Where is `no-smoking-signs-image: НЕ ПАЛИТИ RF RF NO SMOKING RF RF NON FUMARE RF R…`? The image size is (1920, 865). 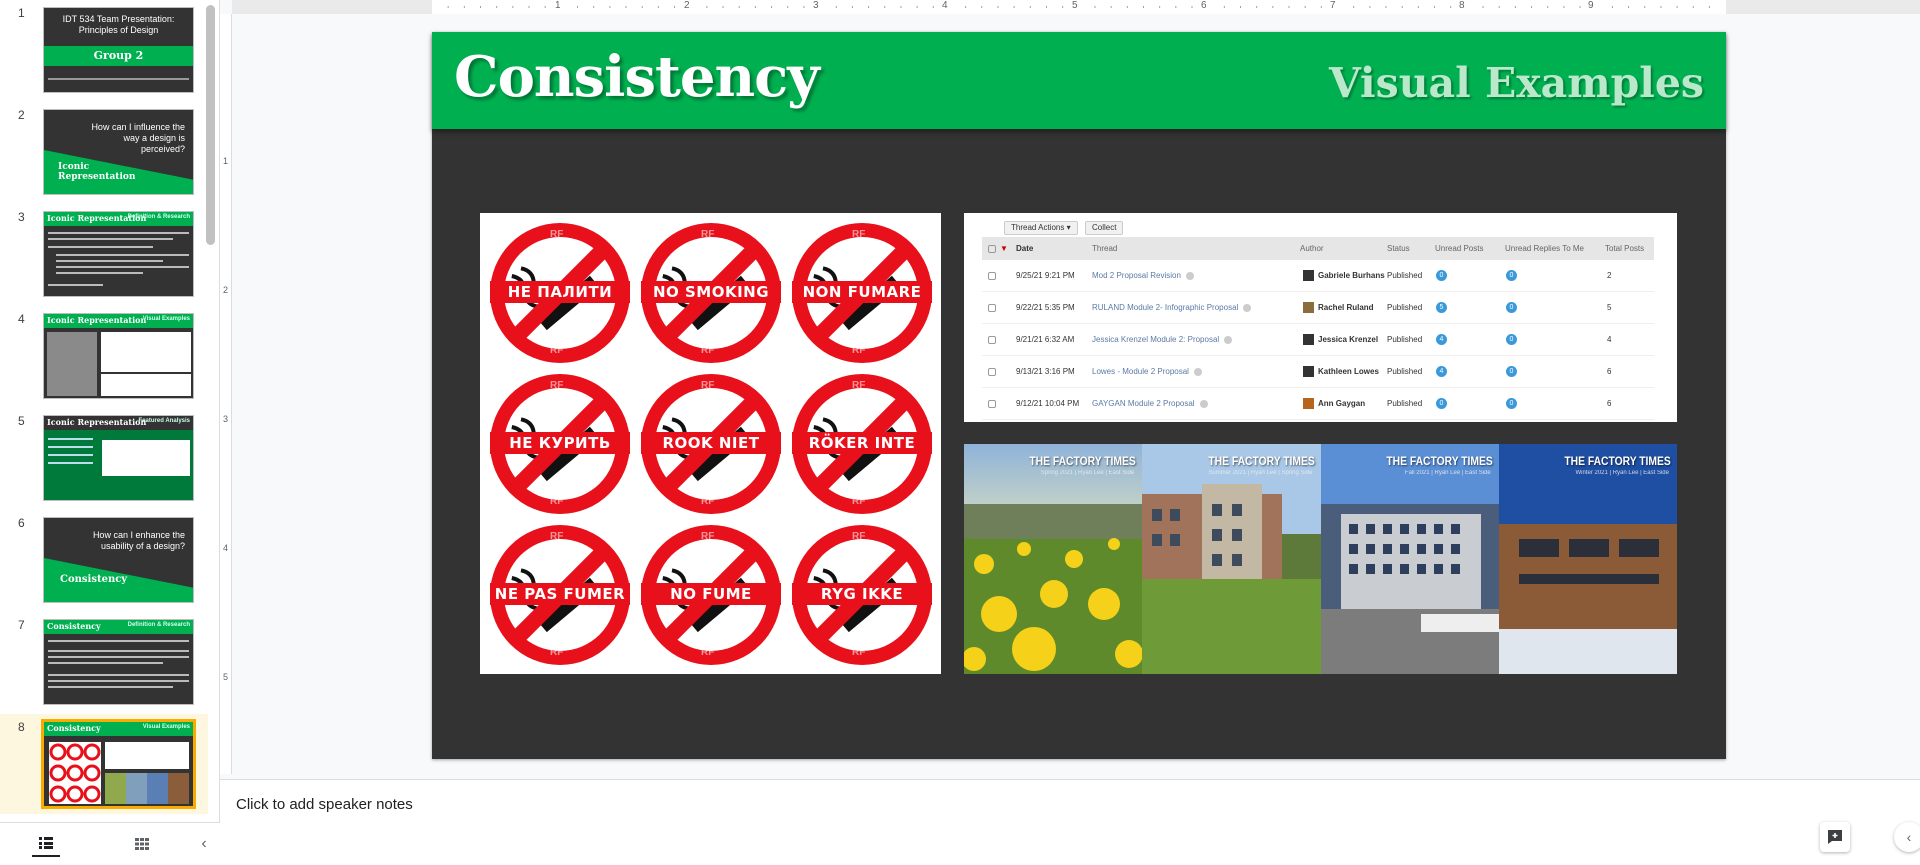 no-smoking-signs-image: НЕ ПАЛИТИ RF RF NO SMOKING RF RF NON FUMARE RF R… is located at coordinates (710, 443).